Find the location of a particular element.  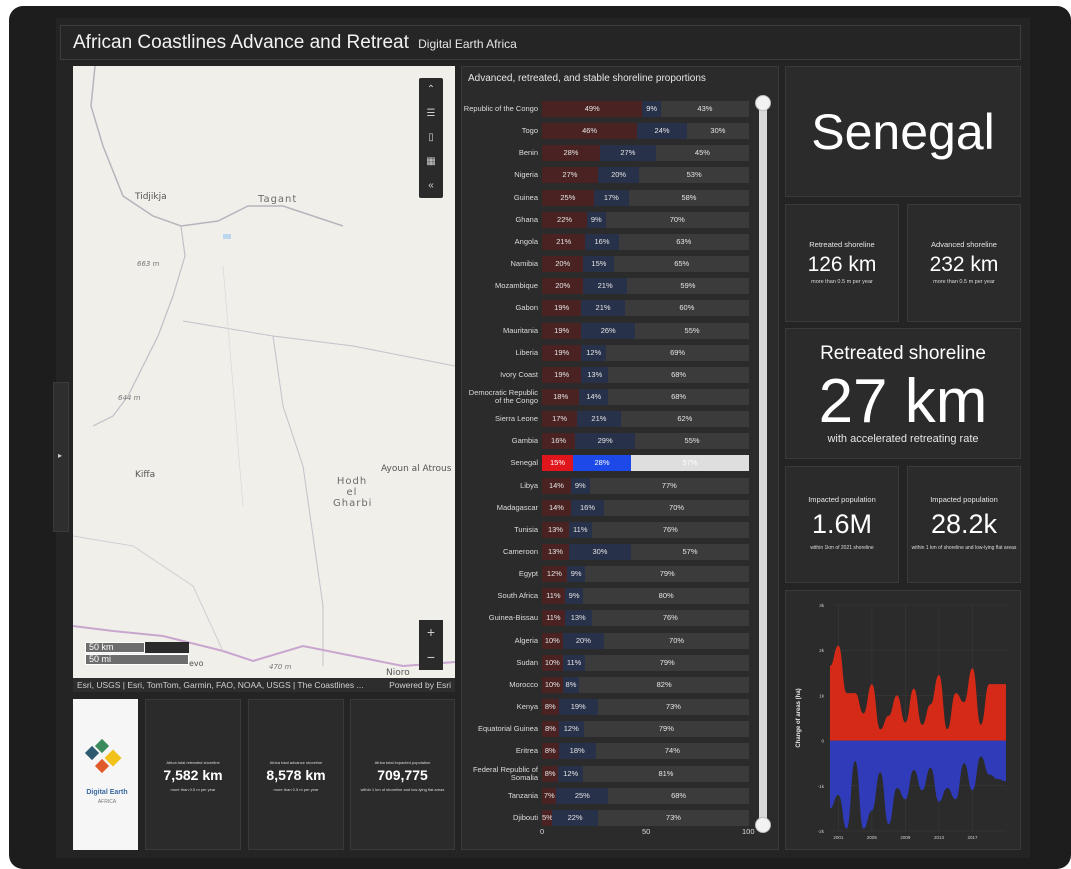

stable-segment: 43% is located at coordinates (704, 109).